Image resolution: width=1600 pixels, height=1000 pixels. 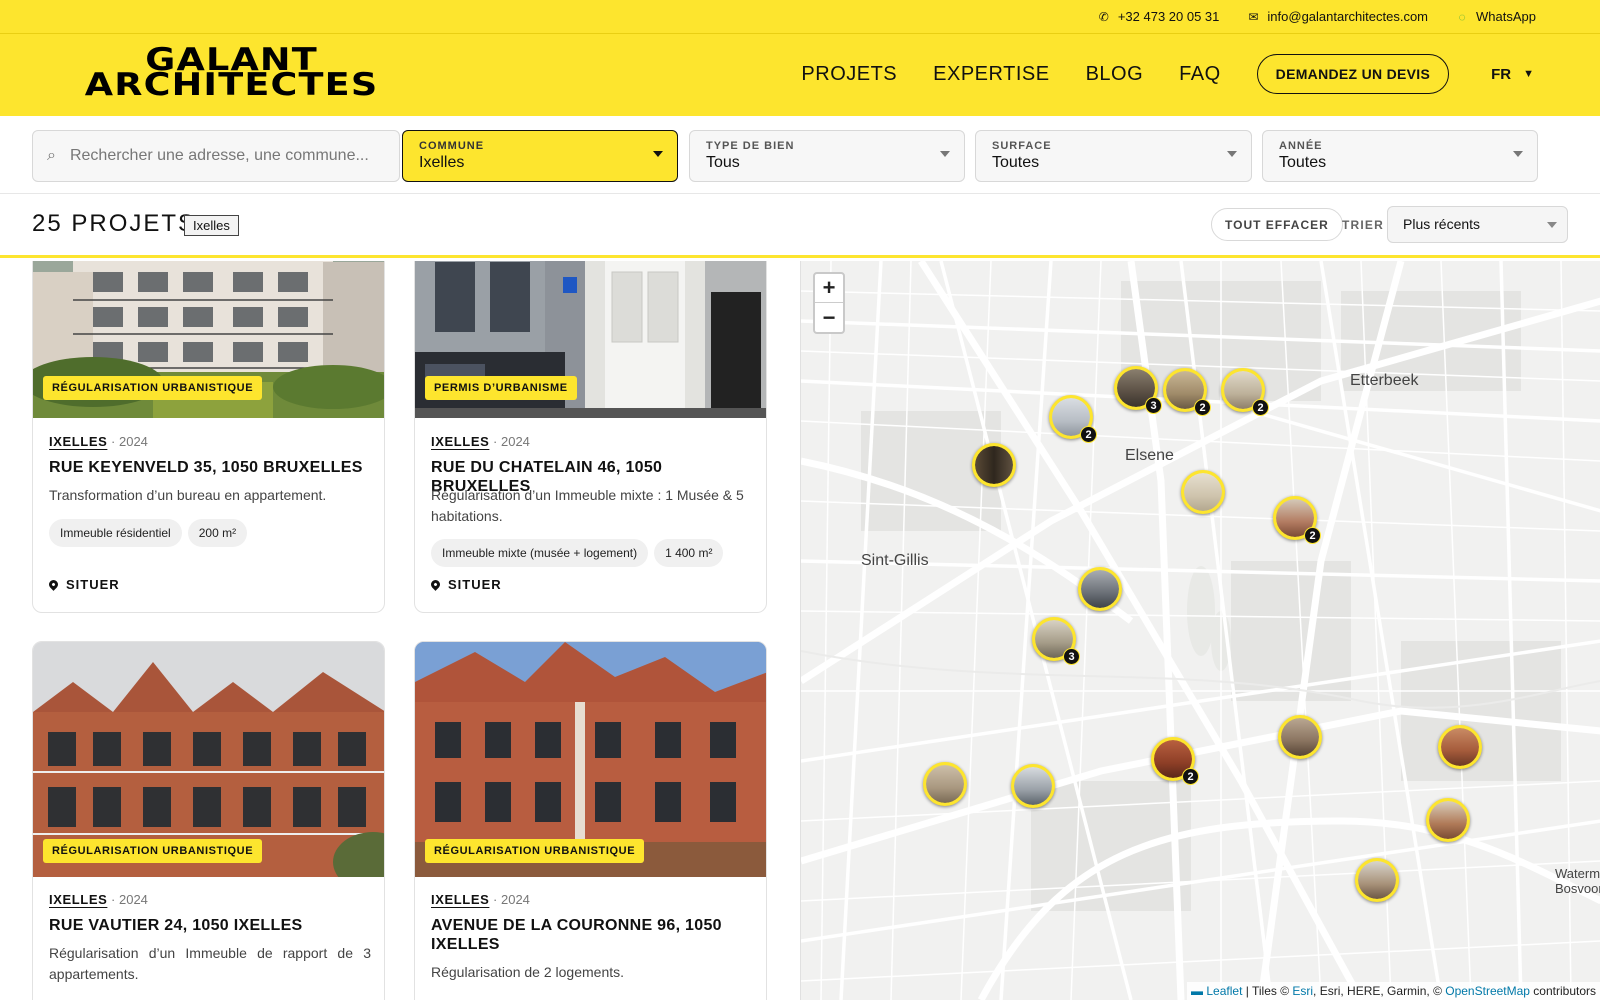 What do you see at coordinates (219, 156) in the screenshot?
I see `search-input` at bounding box center [219, 156].